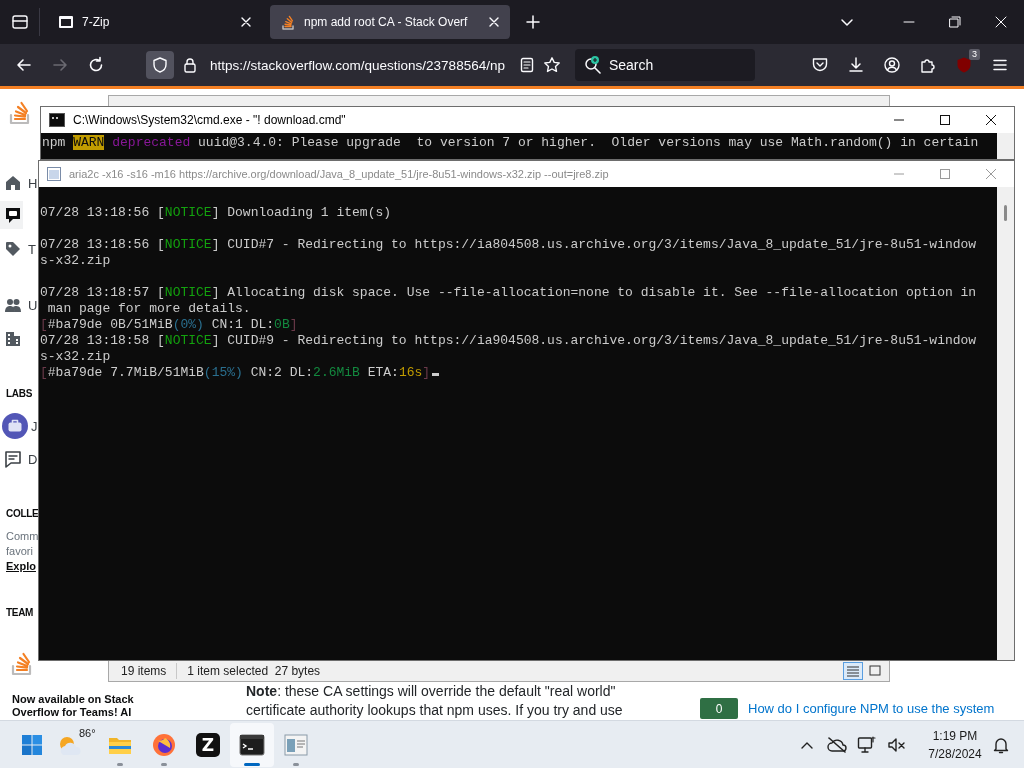 This screenshot has width=1024, height=768. What do you see at coordinates (928, 65) in the screenshot?
I see `puzzle-icon` at bounding box center [928, 65].